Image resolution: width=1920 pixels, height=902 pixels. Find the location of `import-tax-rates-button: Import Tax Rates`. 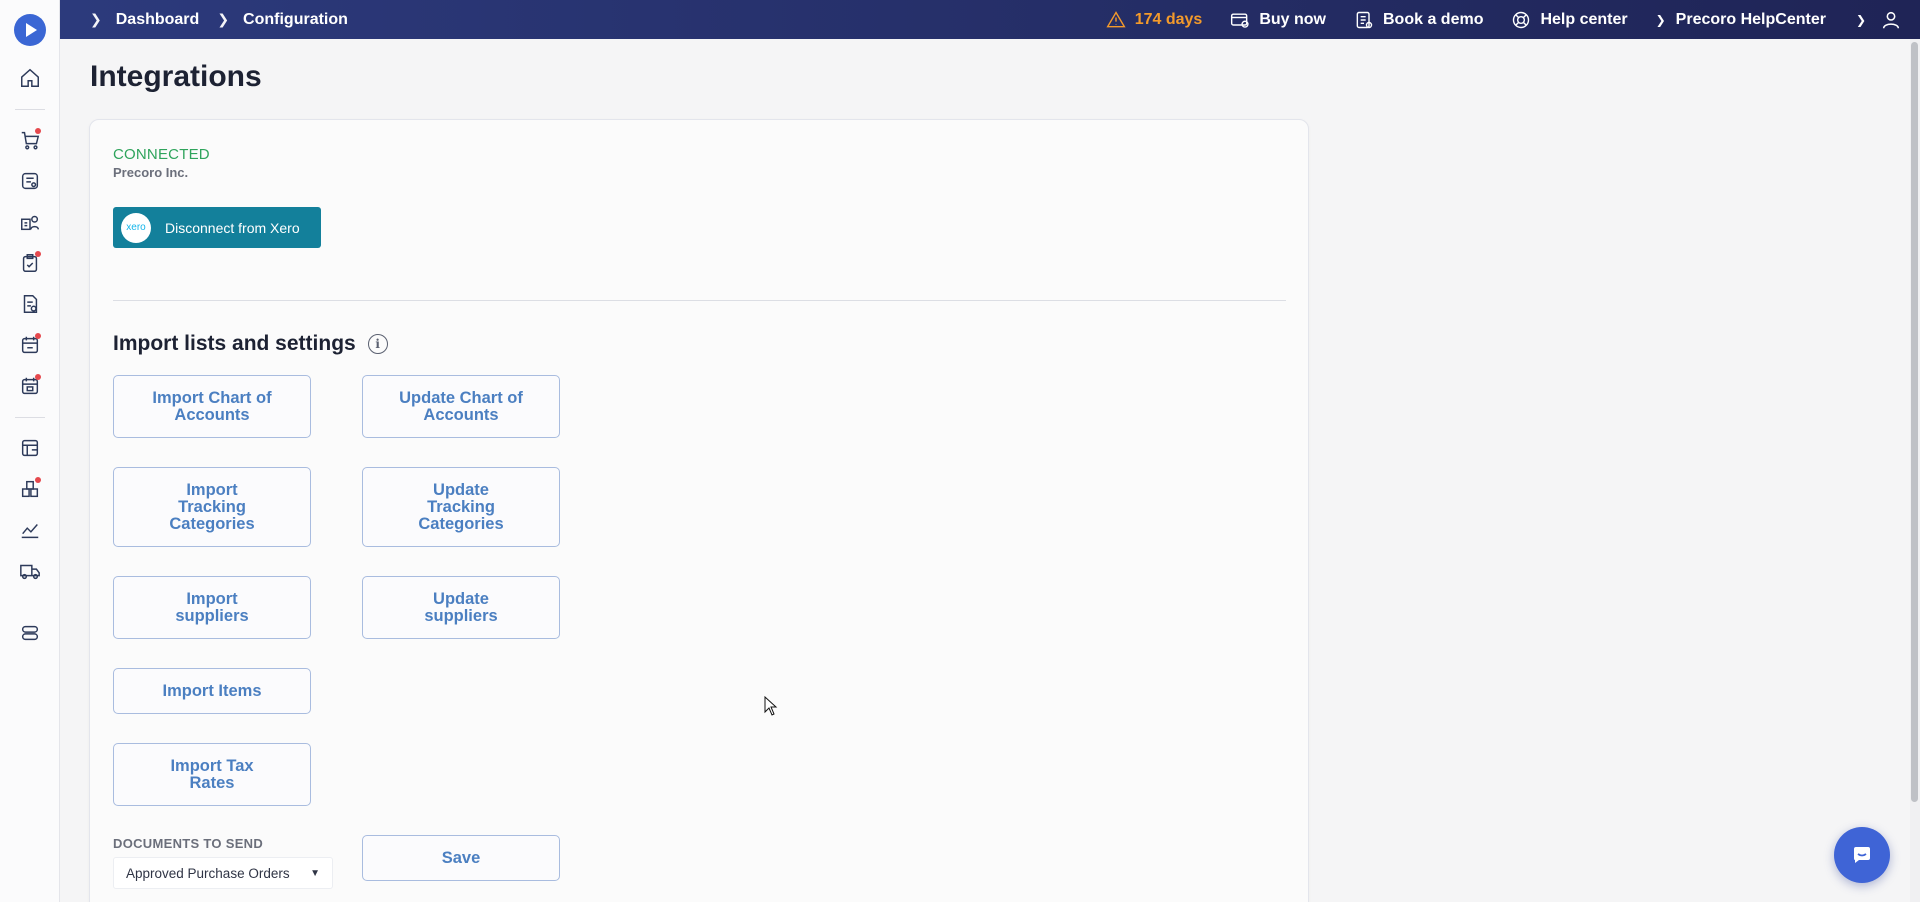

import-tax-rates-button: Import Tax Rates is located at coordinates (212, 774).